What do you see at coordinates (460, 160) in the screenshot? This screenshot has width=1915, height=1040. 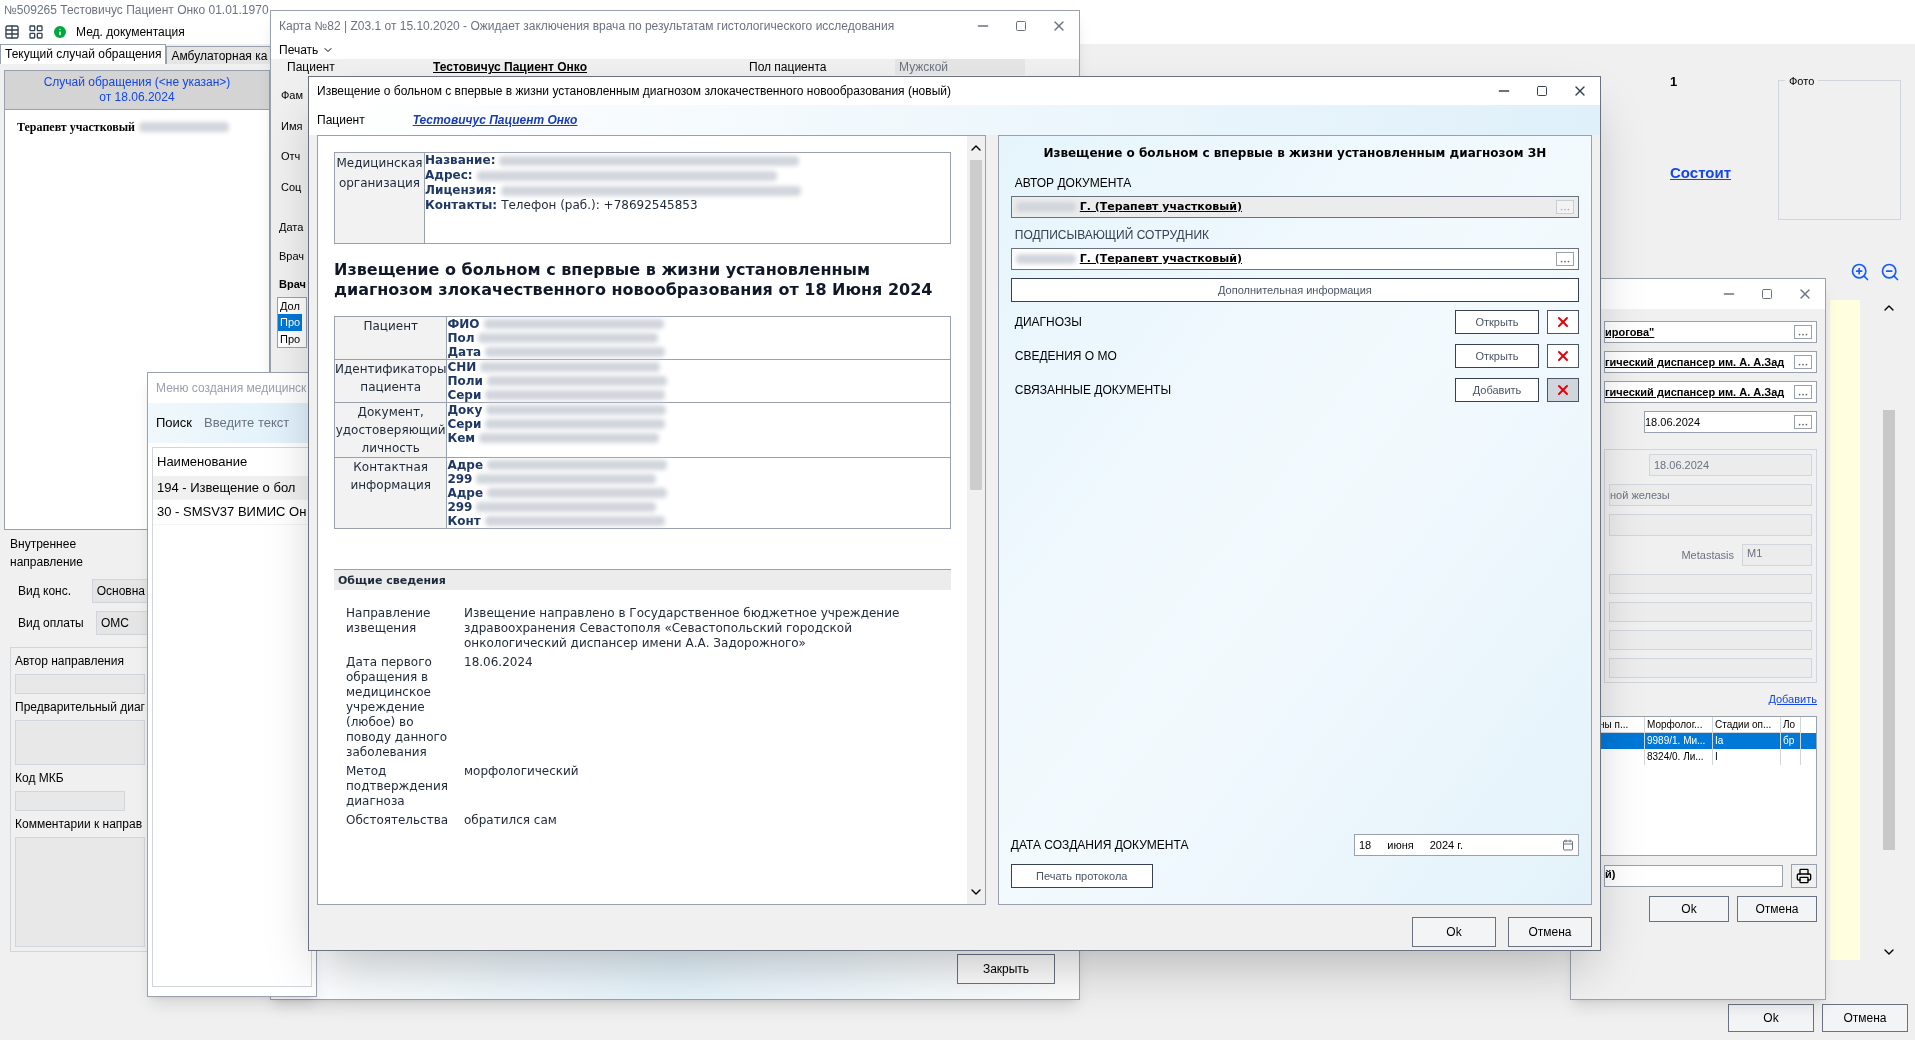 I see `field-key: Название:` at bounding box center [460, 160].